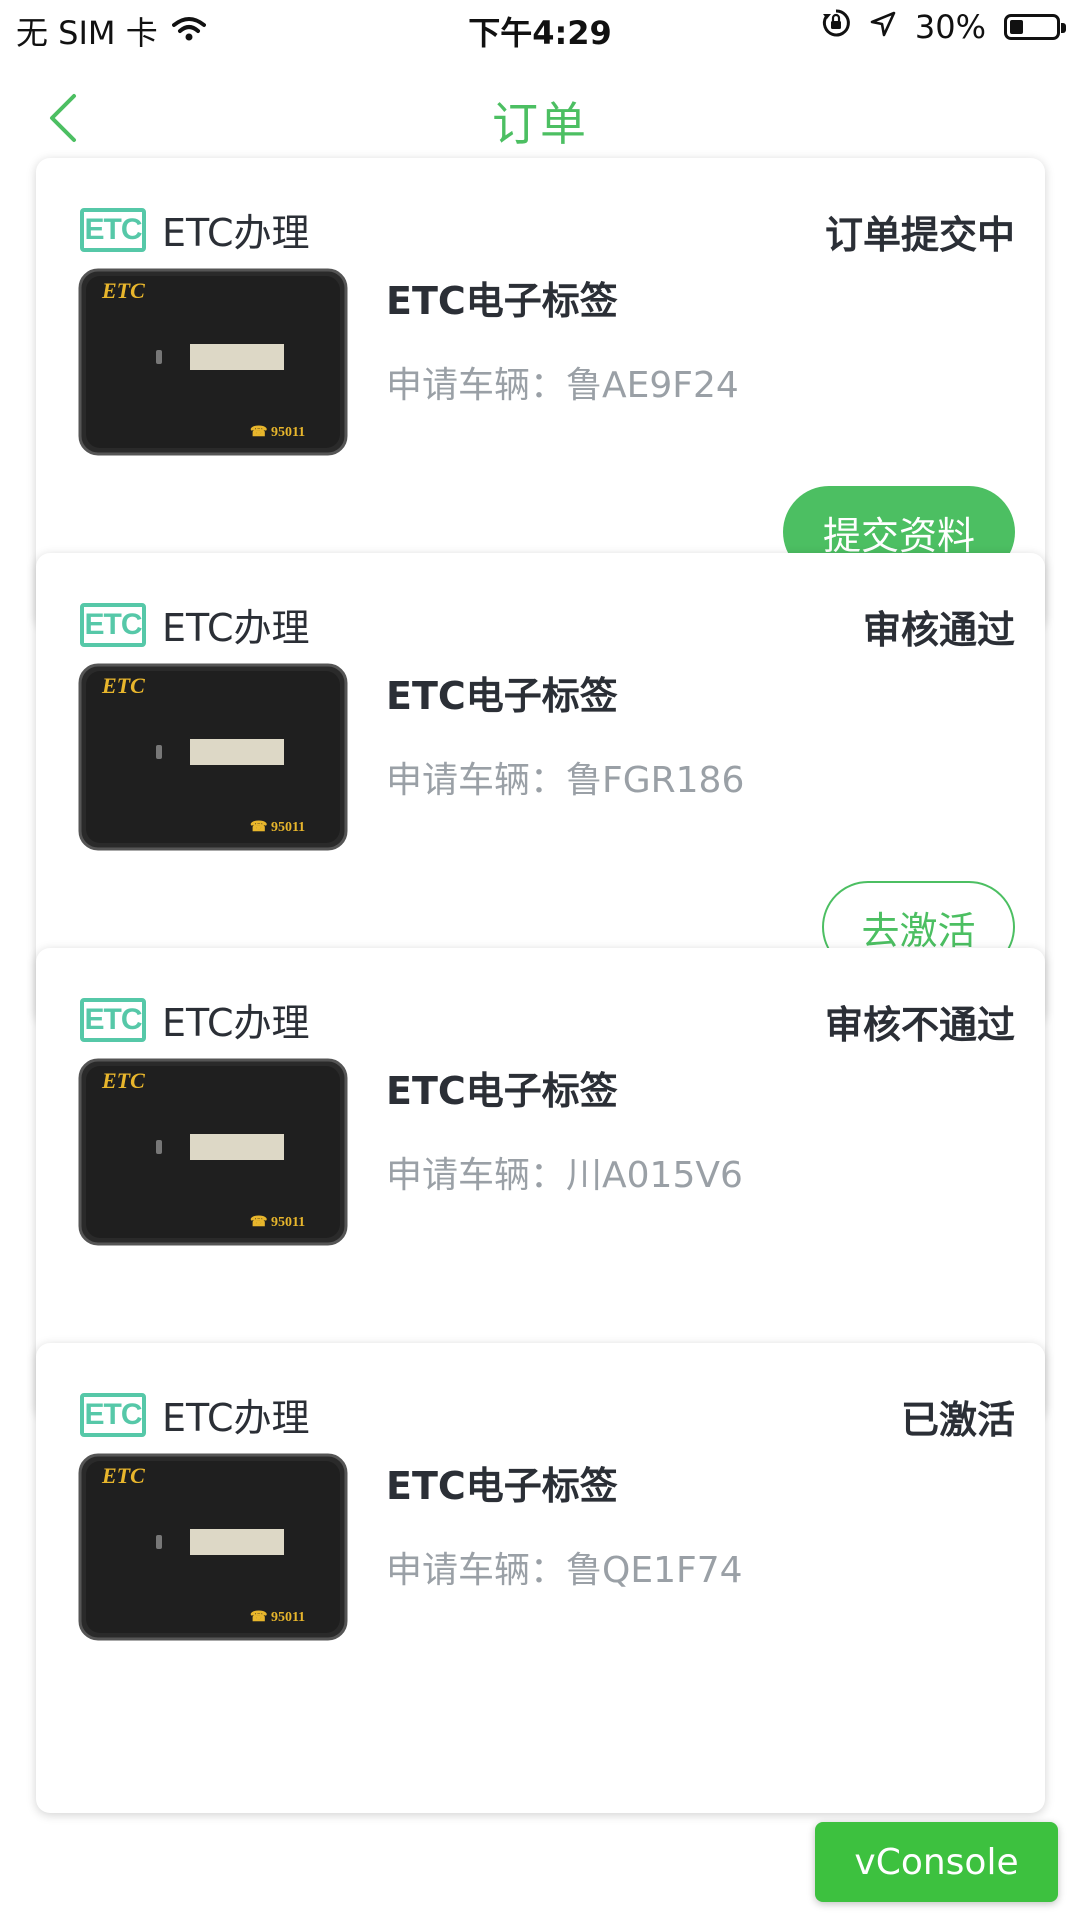 The height and width of the screenshot is (1920, 1080). I want to click on vehicle-info: 申请车辆：鲁FGR186, so click(565, 777).